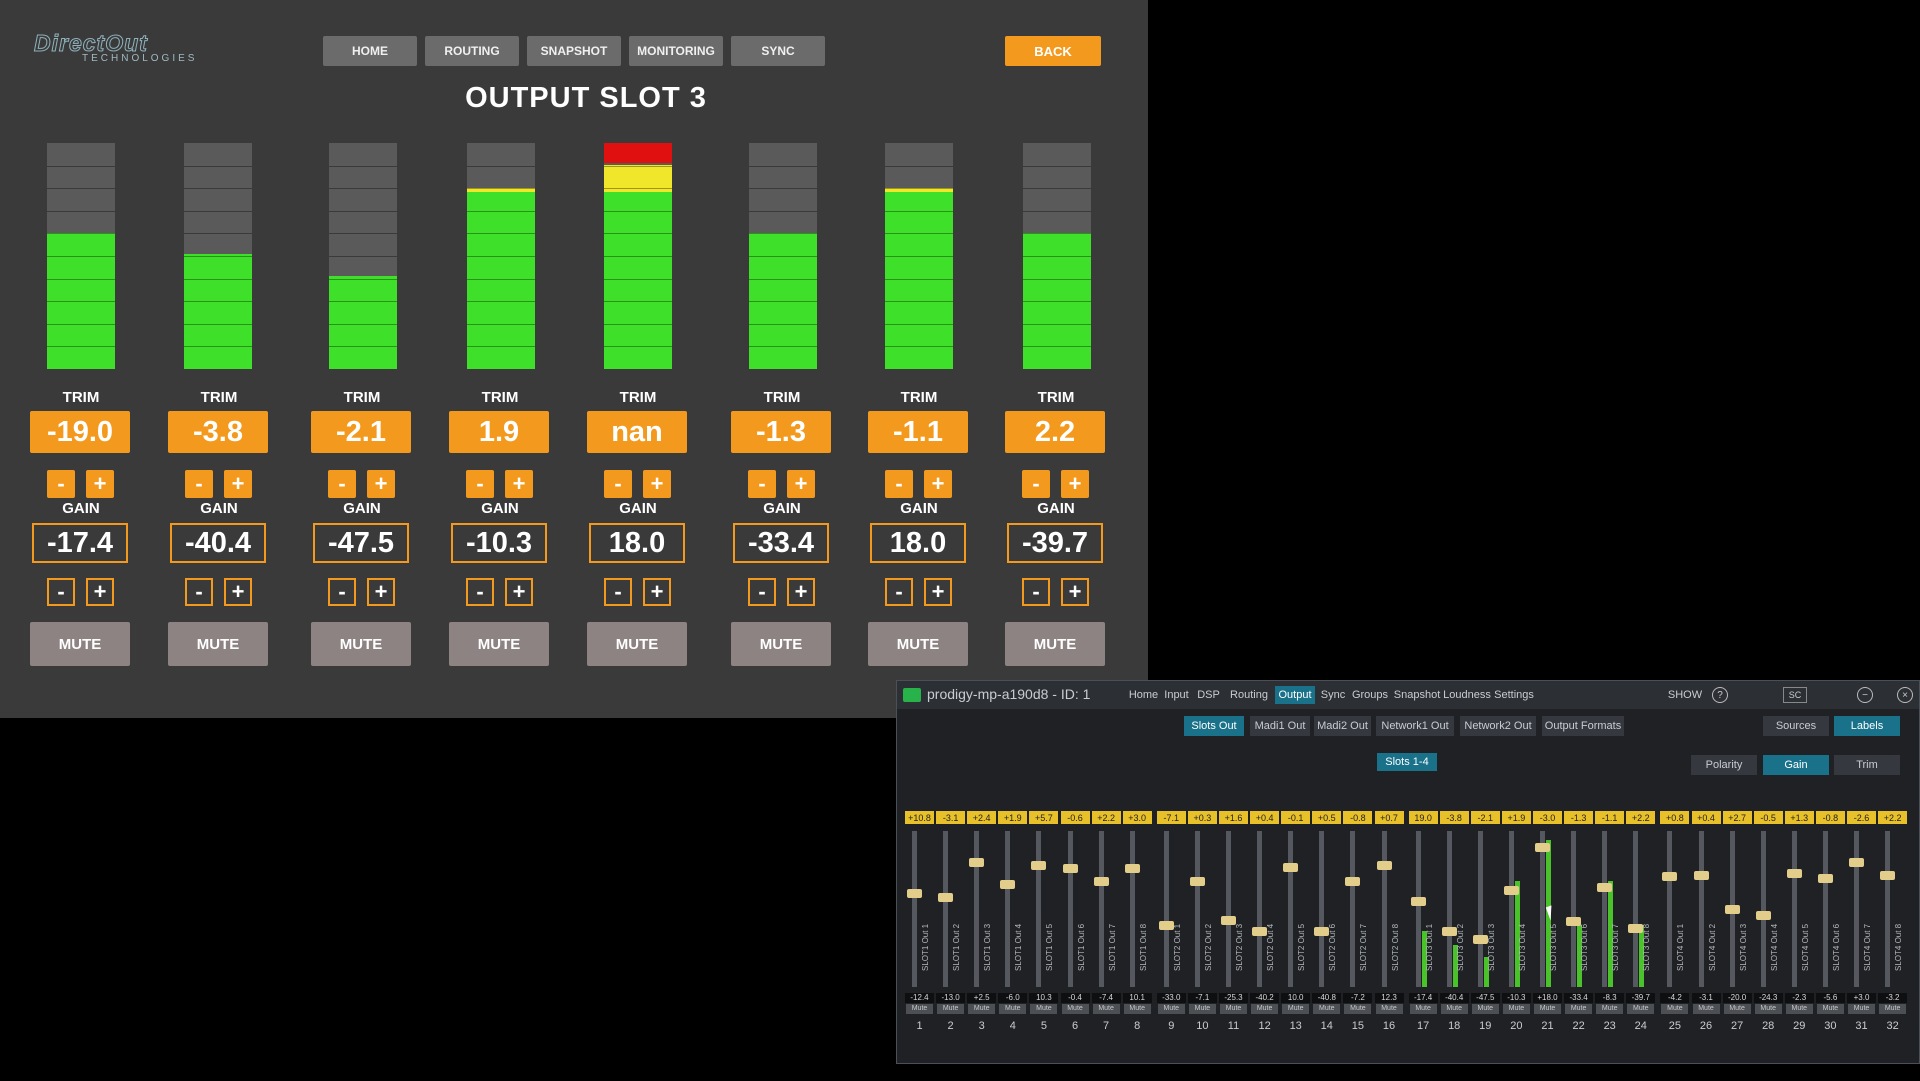 The width and height of the screenshot is (1920, 1081). Describe the element at coordinates (1514, 695) in the screenshot. I see `tab-settings: Settings` at that location.